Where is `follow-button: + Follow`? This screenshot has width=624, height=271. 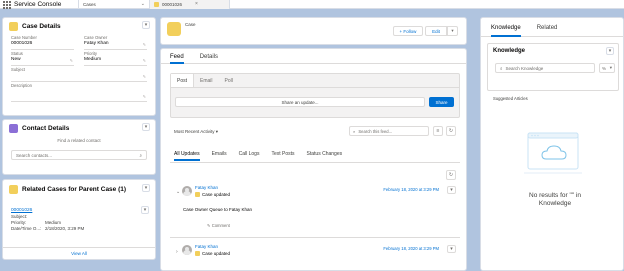
follow-button: + Follow is located at coordinates (408, 31).